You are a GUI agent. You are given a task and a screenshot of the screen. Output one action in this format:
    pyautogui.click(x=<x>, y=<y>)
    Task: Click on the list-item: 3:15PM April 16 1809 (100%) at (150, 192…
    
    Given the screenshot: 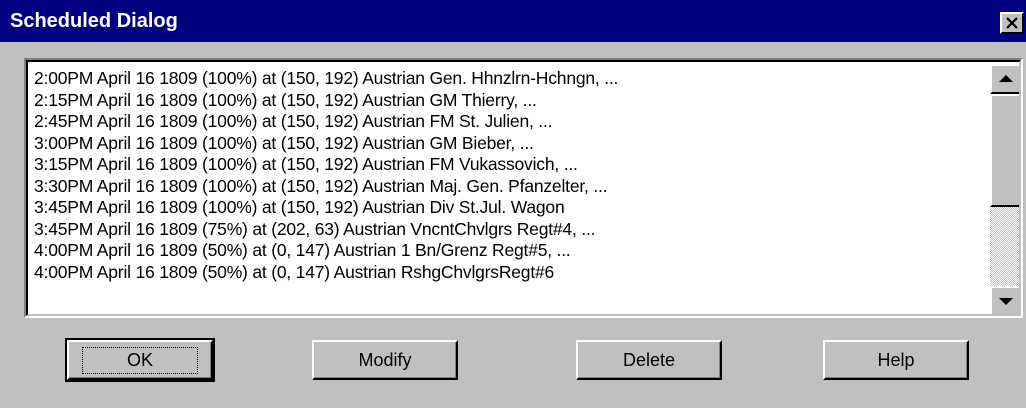 What is the action you would take?
    pyautogui.click(x=504, y=165)
    